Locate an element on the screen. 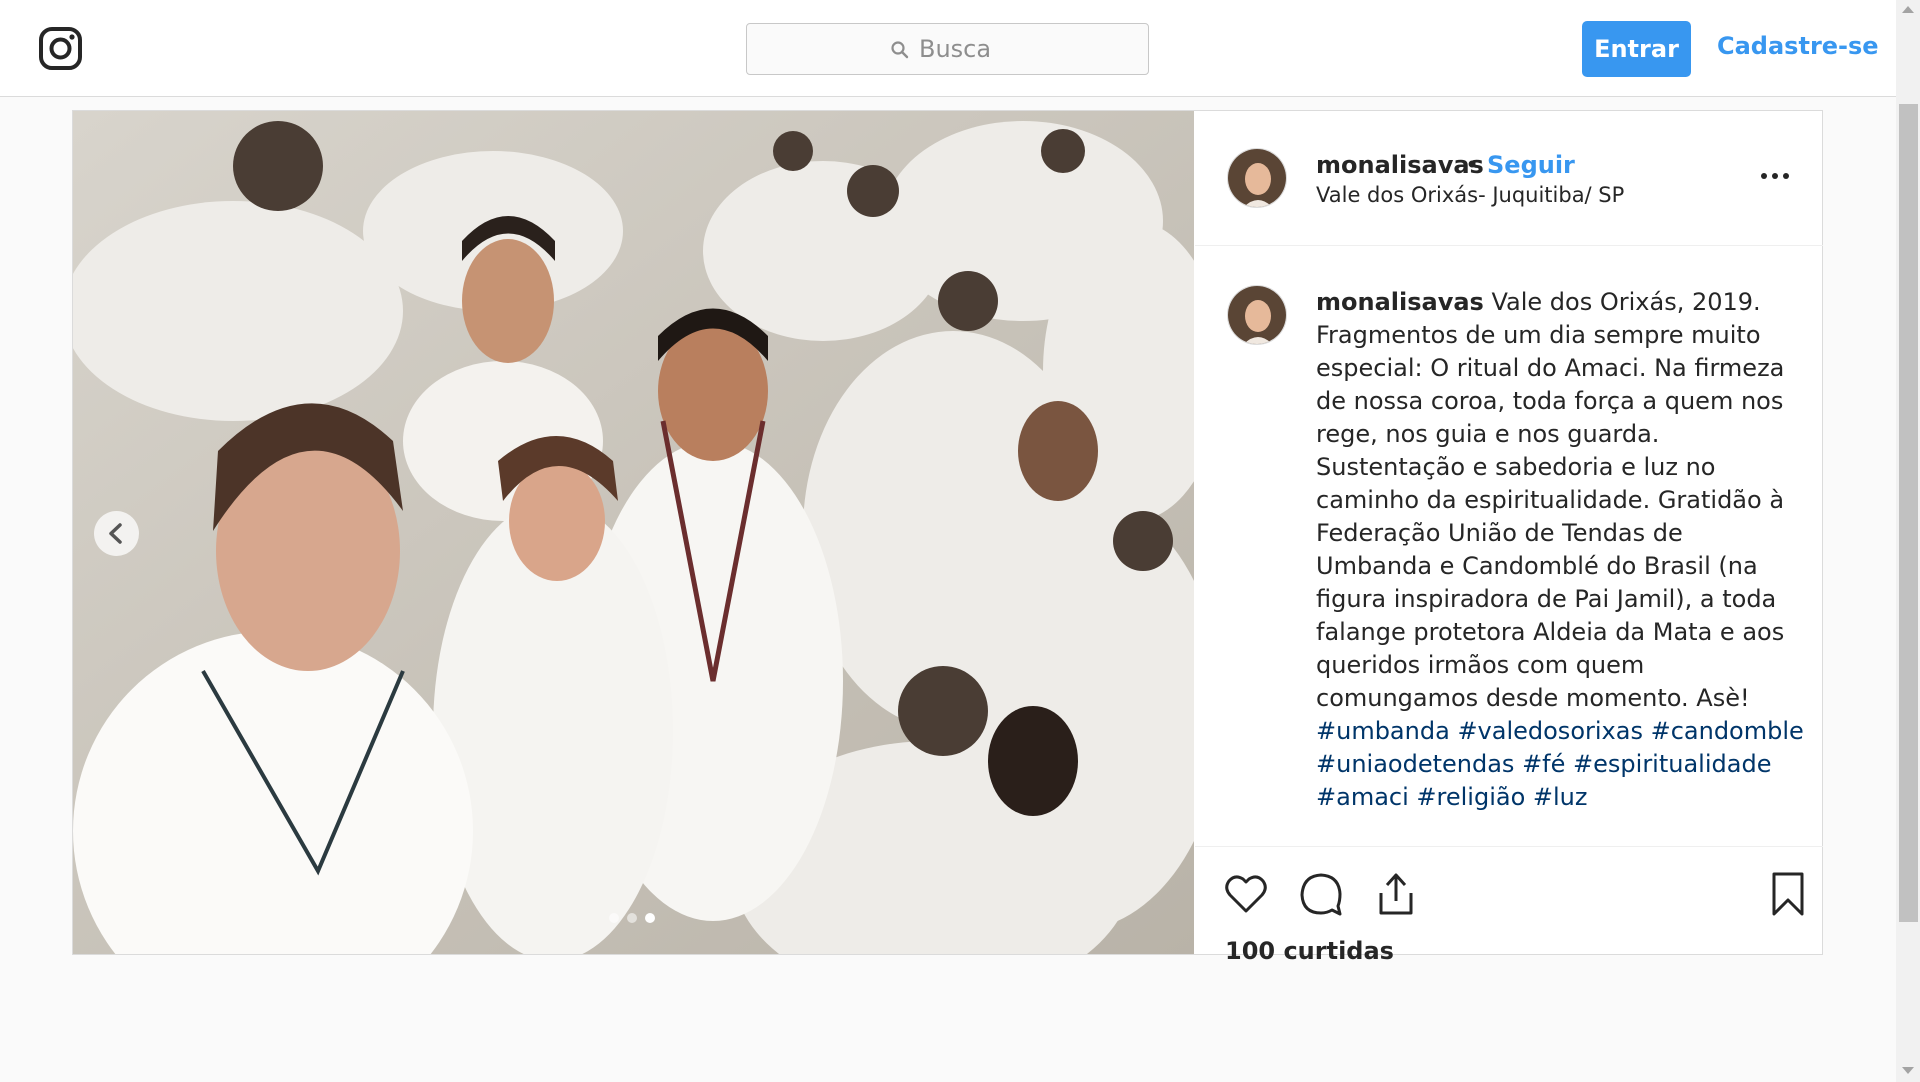 This screenshot has height=1082, width=1920. signup-link: Cadastre-se is located at coordinates (1798, 46).